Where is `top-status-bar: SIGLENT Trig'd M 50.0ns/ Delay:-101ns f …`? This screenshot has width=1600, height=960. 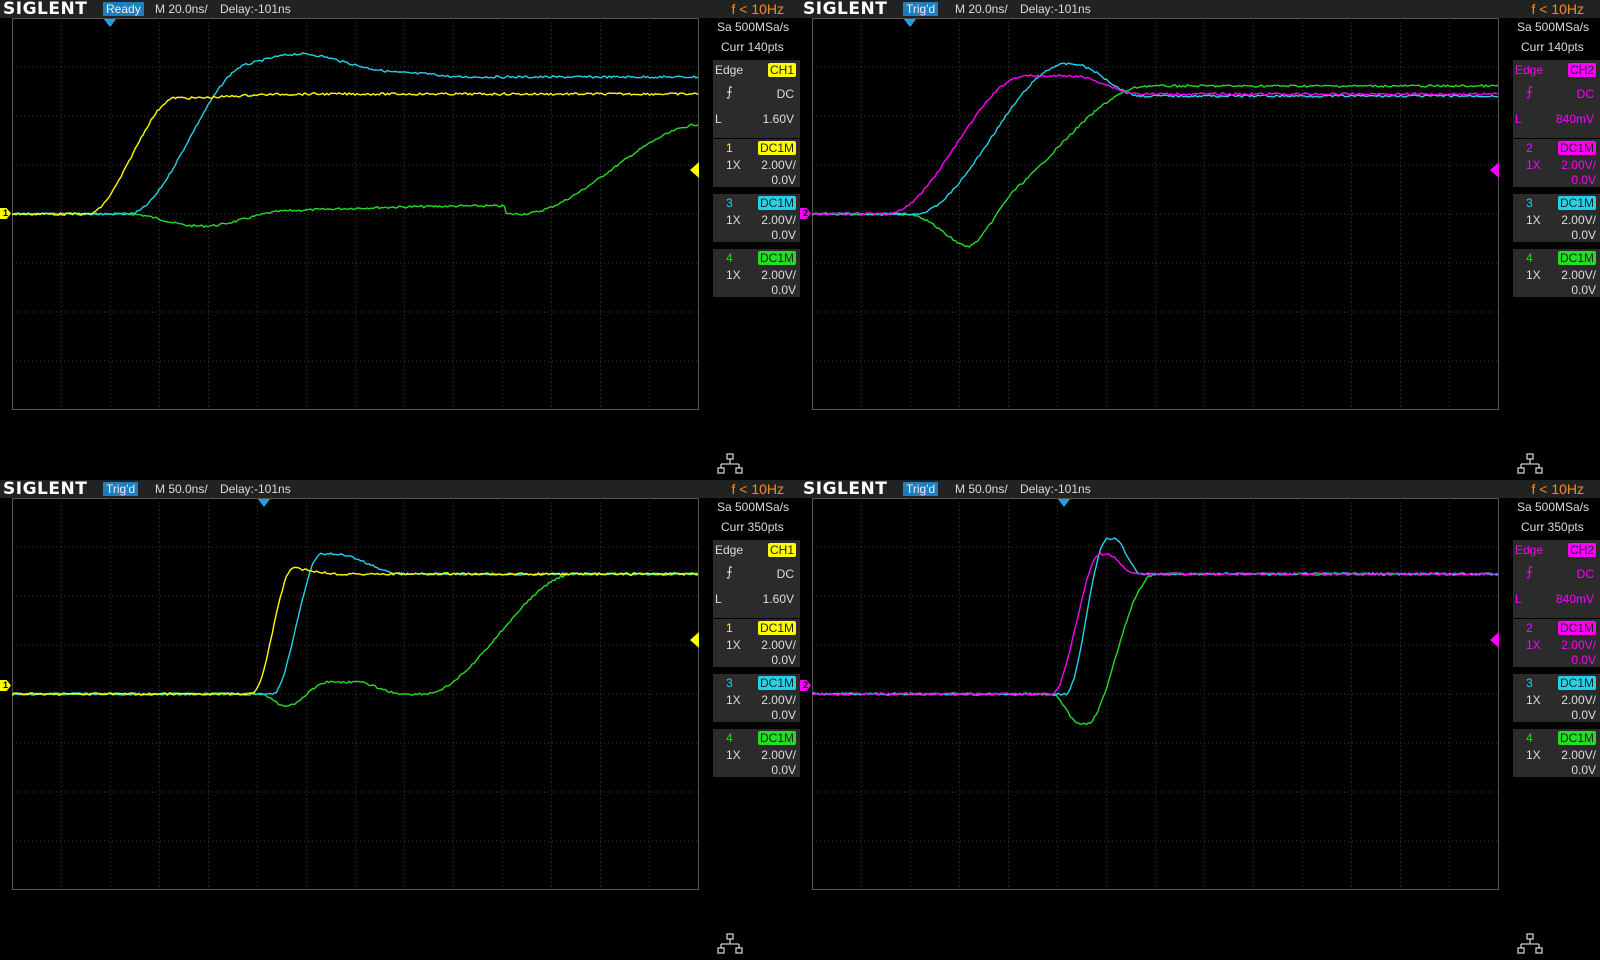
top-status-bar: SIGLENT Trig'd M 50.0ns/ Delay:-101ns f … is located at coordinates (1200, 489).